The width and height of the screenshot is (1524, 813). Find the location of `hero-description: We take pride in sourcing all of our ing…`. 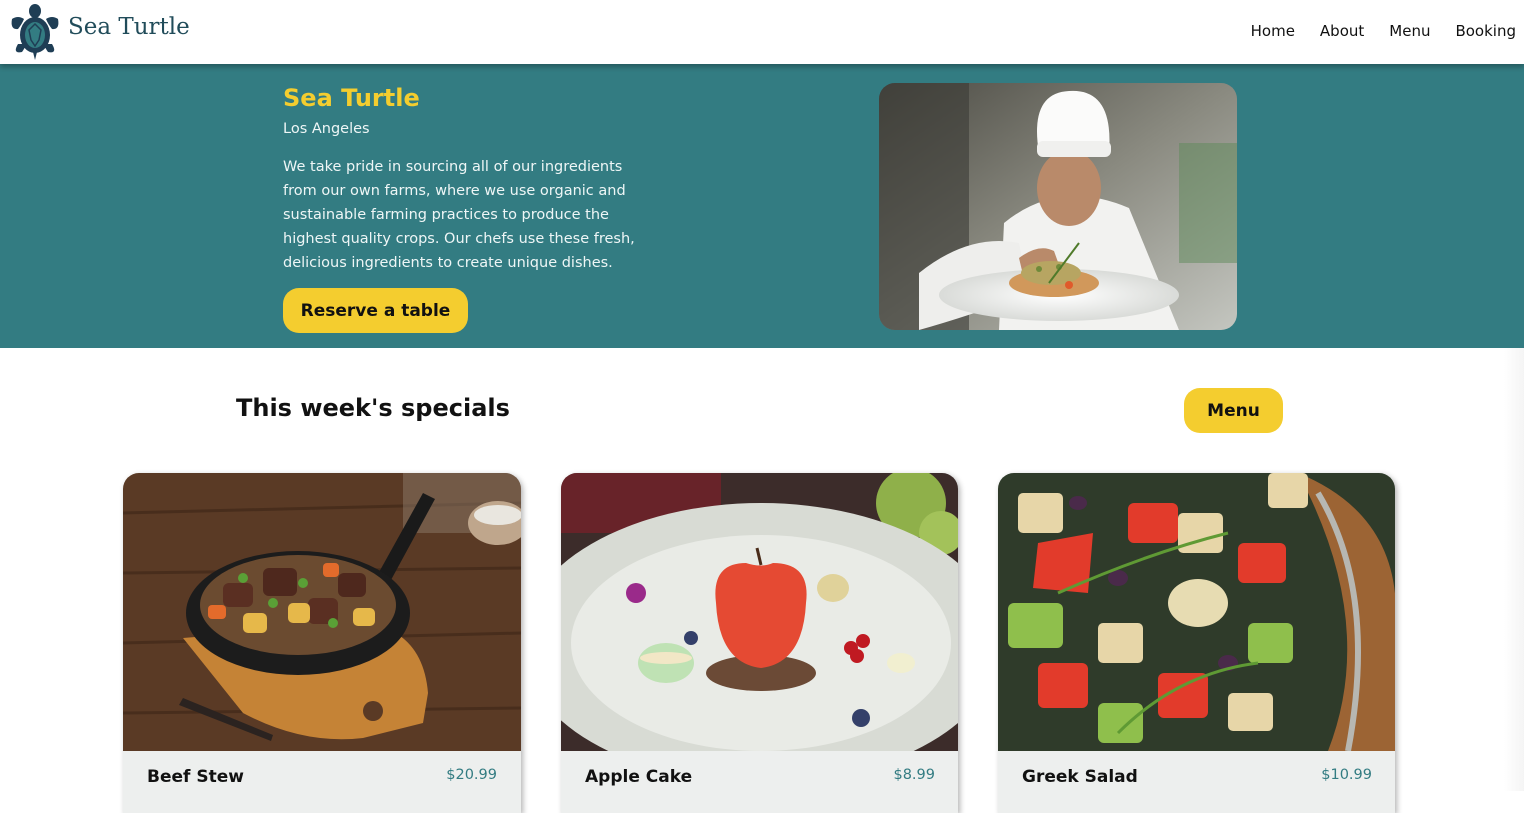

hero-description: We take pride in sourcing all of our ing… is located at coordinates (459, 215).